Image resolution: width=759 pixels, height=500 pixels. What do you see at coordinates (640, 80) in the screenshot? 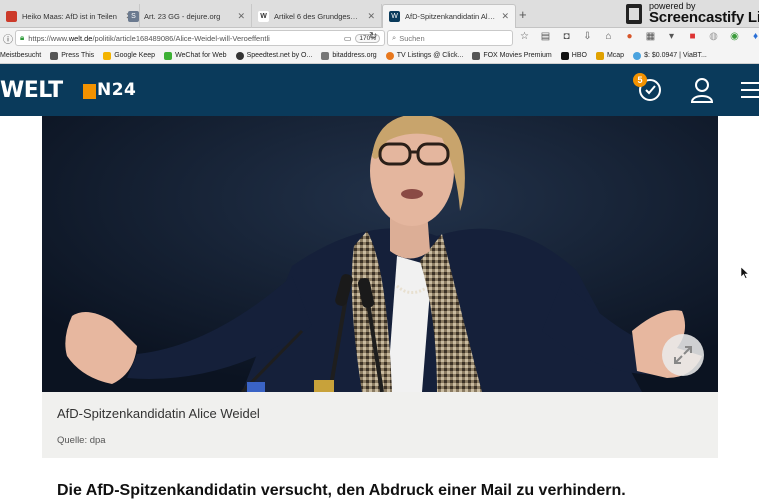
I see `notification-badge: 5` at bounding box center [640, 80].